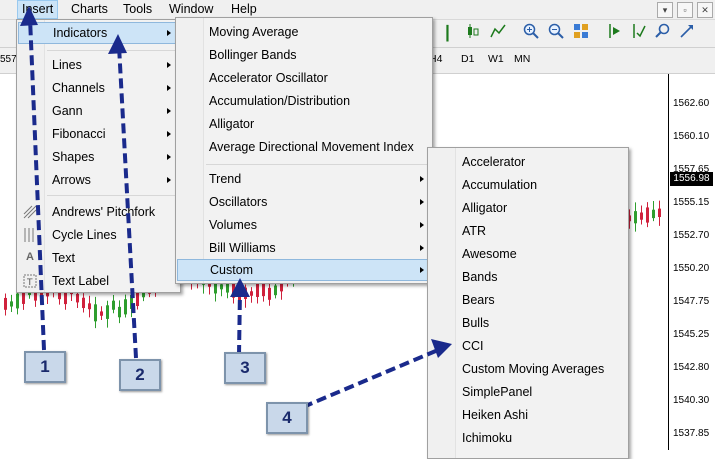 This screenshot has width=715, height=459. What do you see at coordinates (691, 136) in the screenshot?
I see `price-label: 1560.10` at bounding box center [691, 136].